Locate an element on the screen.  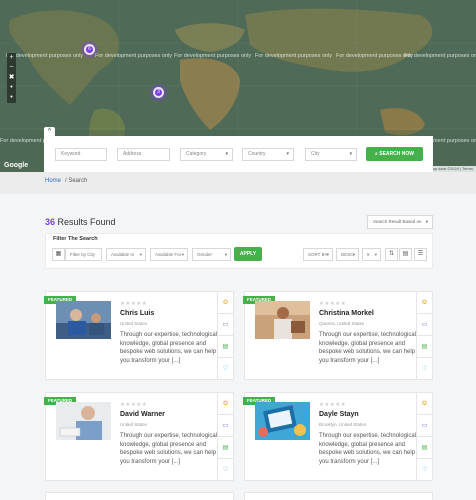
listing-location: United States is located at coordinates (134, 424).